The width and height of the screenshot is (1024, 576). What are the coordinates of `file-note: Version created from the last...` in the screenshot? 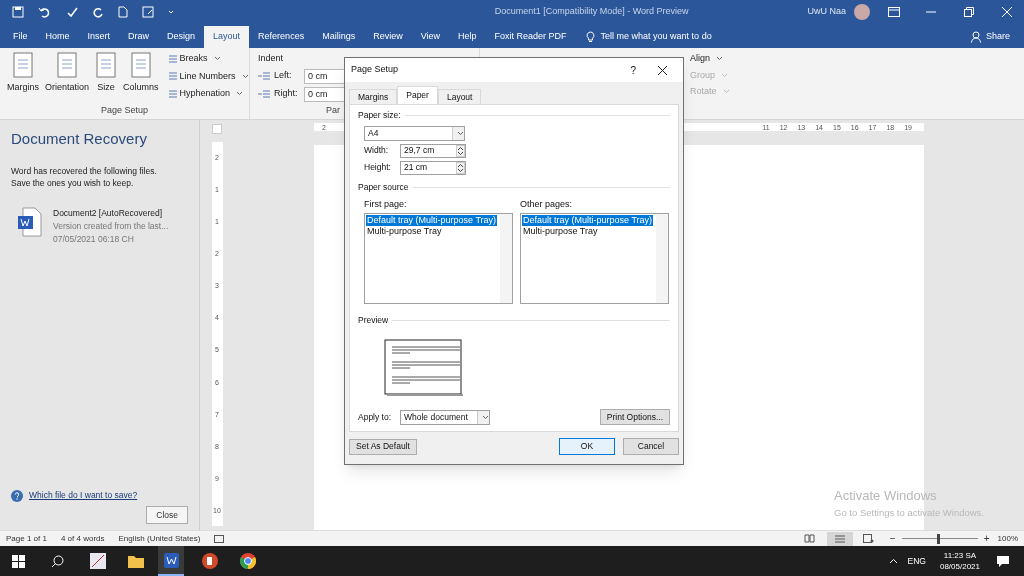 It's located at (111, 226).